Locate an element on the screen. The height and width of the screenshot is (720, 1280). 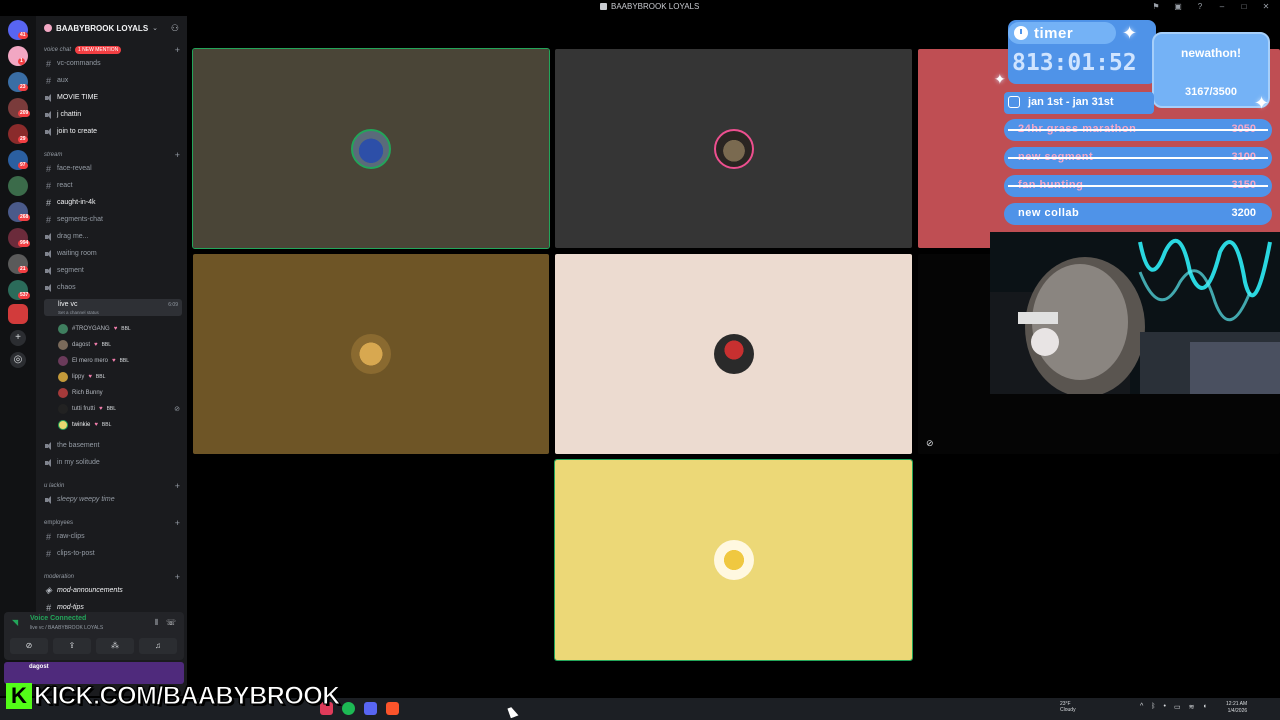
channel-clips-to-post: # clips-to-post is located at coordinates (112, 553).